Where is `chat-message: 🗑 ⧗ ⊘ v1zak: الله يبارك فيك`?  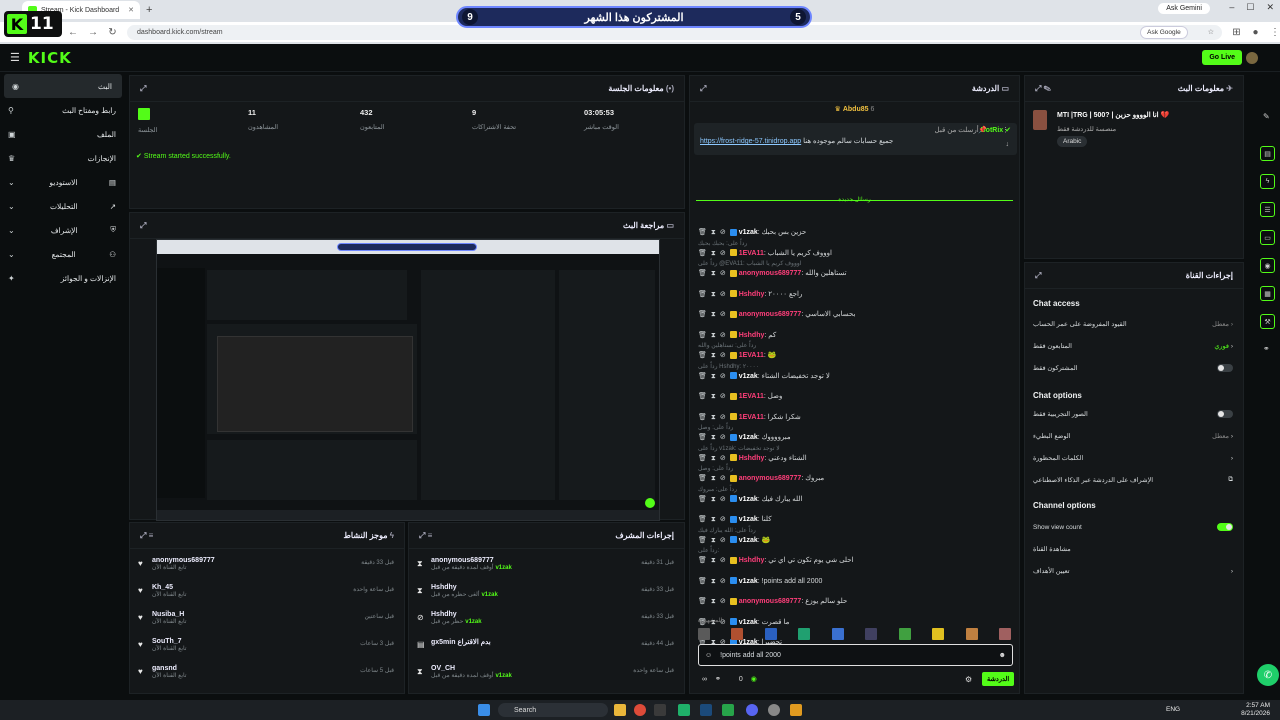 chat-message: 🗑 ⧗ ⊘ v1zak: الله يبارك فيك is located at coordinates (853, 499).